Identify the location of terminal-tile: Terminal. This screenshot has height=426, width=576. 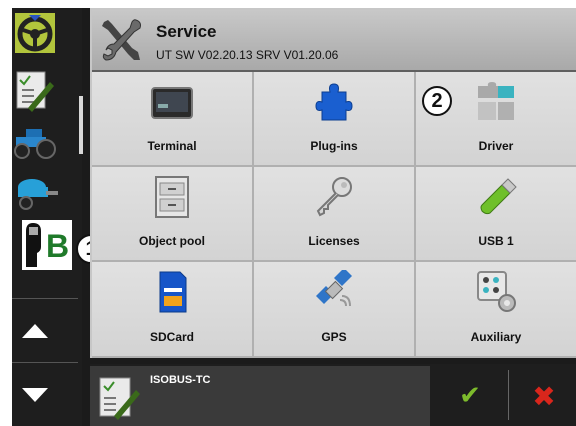
(173, 119).